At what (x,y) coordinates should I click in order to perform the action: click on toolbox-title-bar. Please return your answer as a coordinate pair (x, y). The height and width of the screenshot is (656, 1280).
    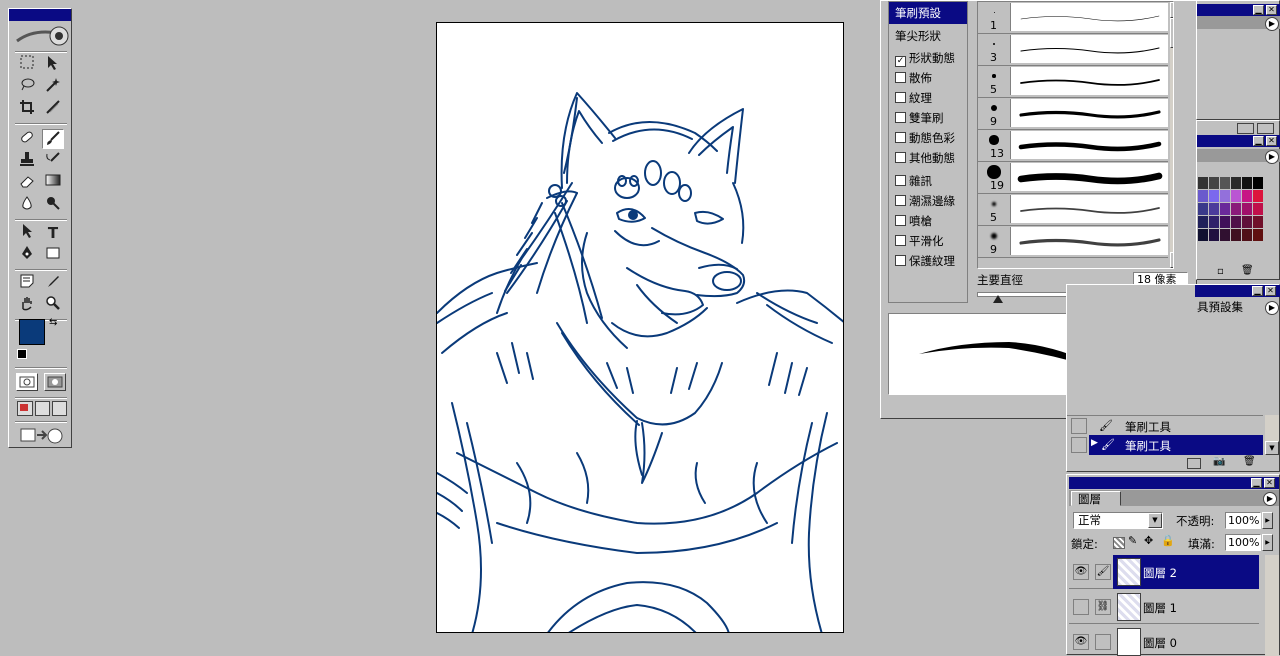
    Looking at the image, I should click on (40, 15).